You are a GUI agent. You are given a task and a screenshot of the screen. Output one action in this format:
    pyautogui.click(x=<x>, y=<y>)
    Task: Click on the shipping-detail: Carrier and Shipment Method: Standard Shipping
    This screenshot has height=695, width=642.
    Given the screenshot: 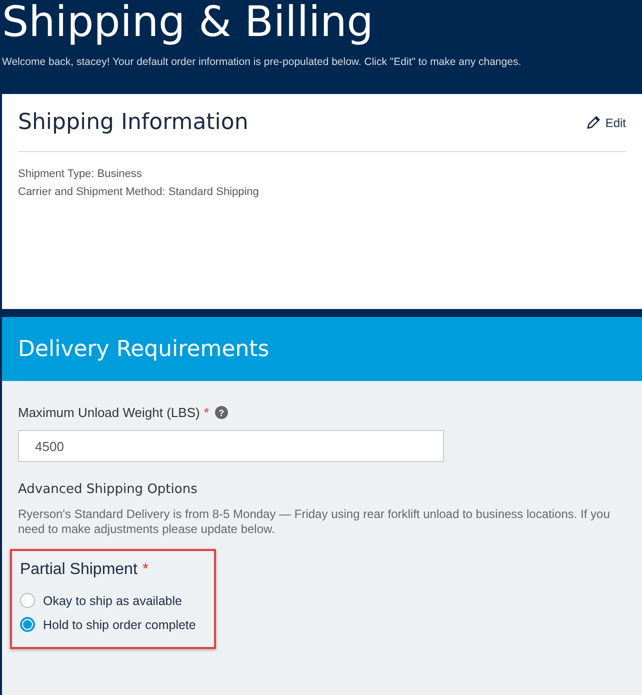 What is the action you would take?
    pyautogui.click(x=139, y=192)
    